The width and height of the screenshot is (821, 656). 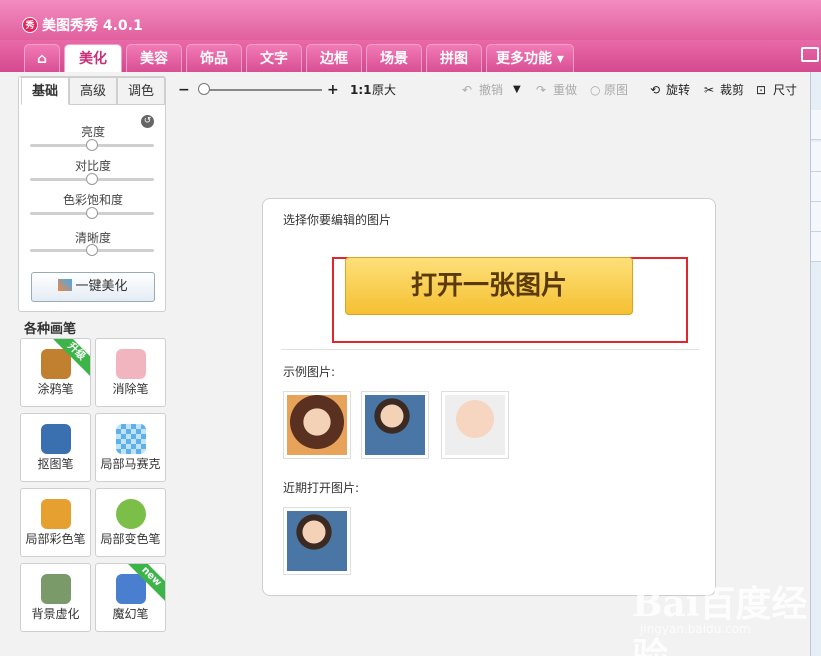 I want to click on choose-image-title: 选择你要编辑的图片, so click(x=337, y=220).